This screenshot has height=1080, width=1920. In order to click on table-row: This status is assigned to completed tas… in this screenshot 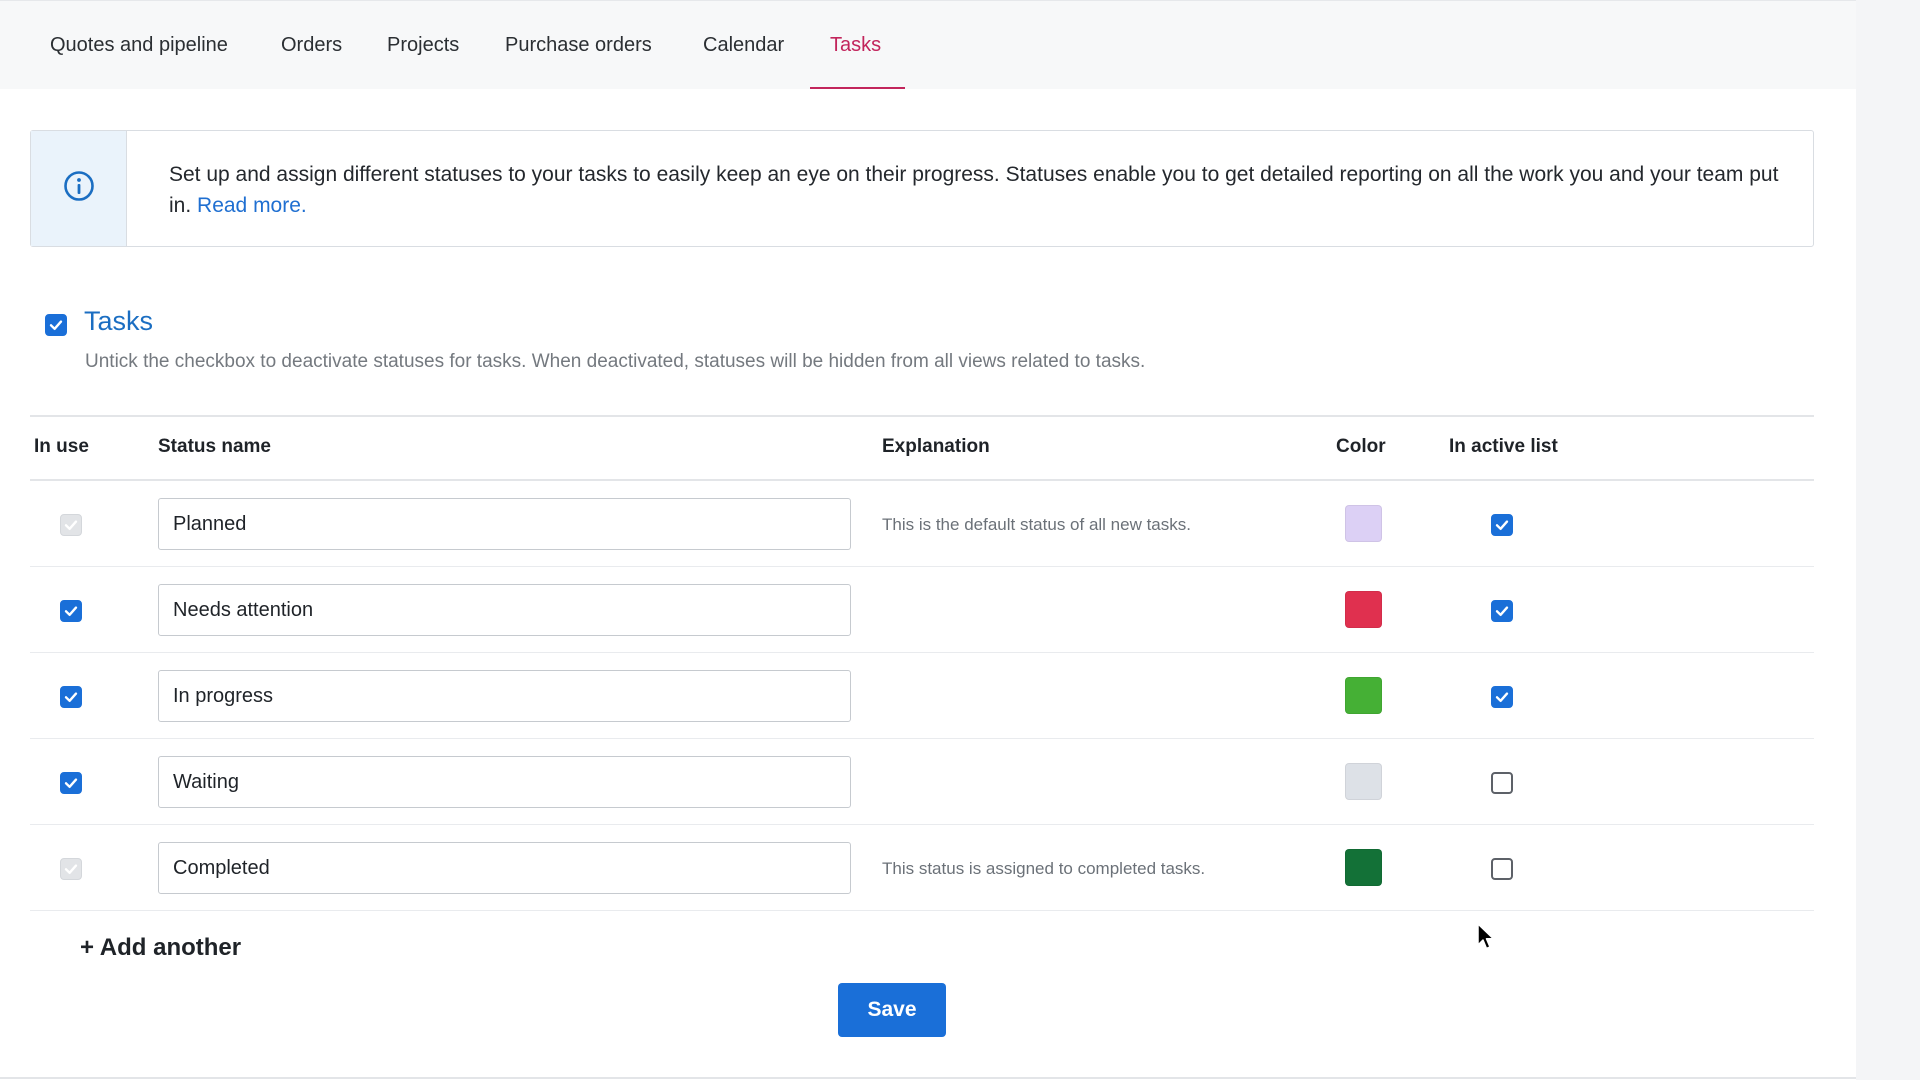, I will do `click(922, 868)`.